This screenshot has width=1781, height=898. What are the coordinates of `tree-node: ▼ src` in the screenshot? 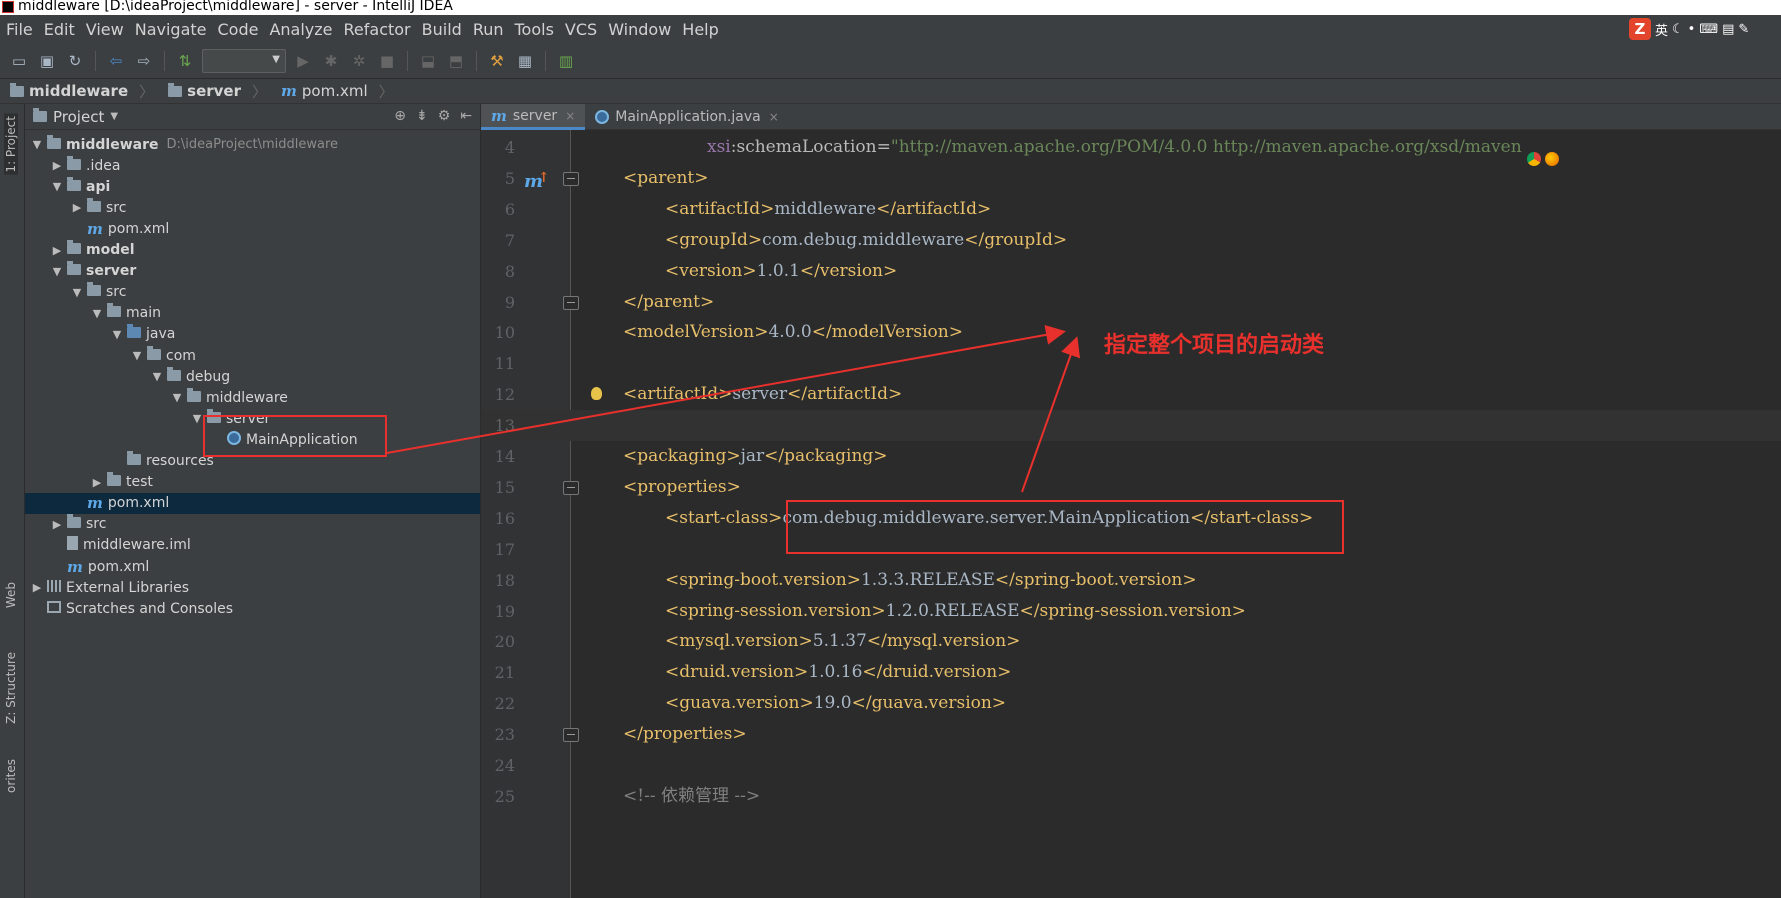 It's located at (252, 292).